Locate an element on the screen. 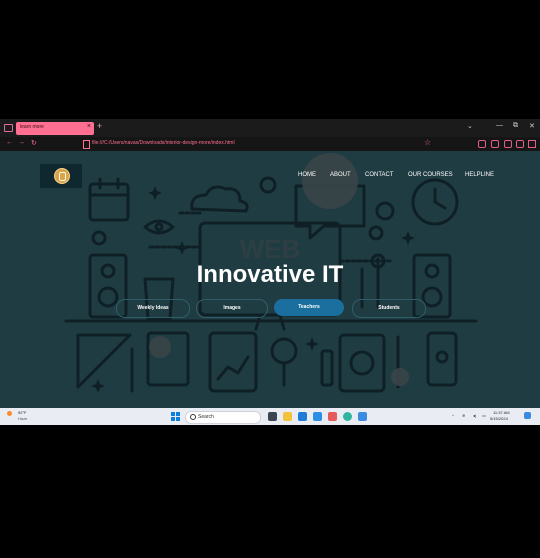 The height and width of the screenshot is (558, 540). hero-title: Innovative IT is located at coordinates (270, 274).